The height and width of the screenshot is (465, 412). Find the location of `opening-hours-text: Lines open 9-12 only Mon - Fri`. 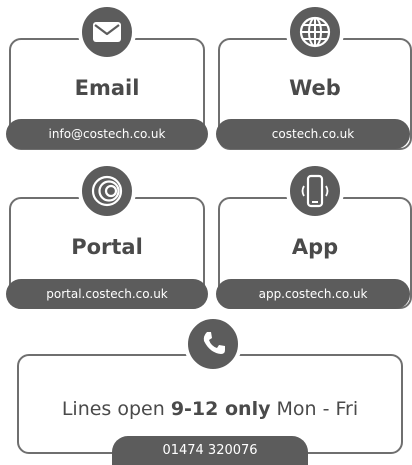

opening-hours-text: Lines open 9-12 only Mon - Fri is located at coordinates (210, 409).